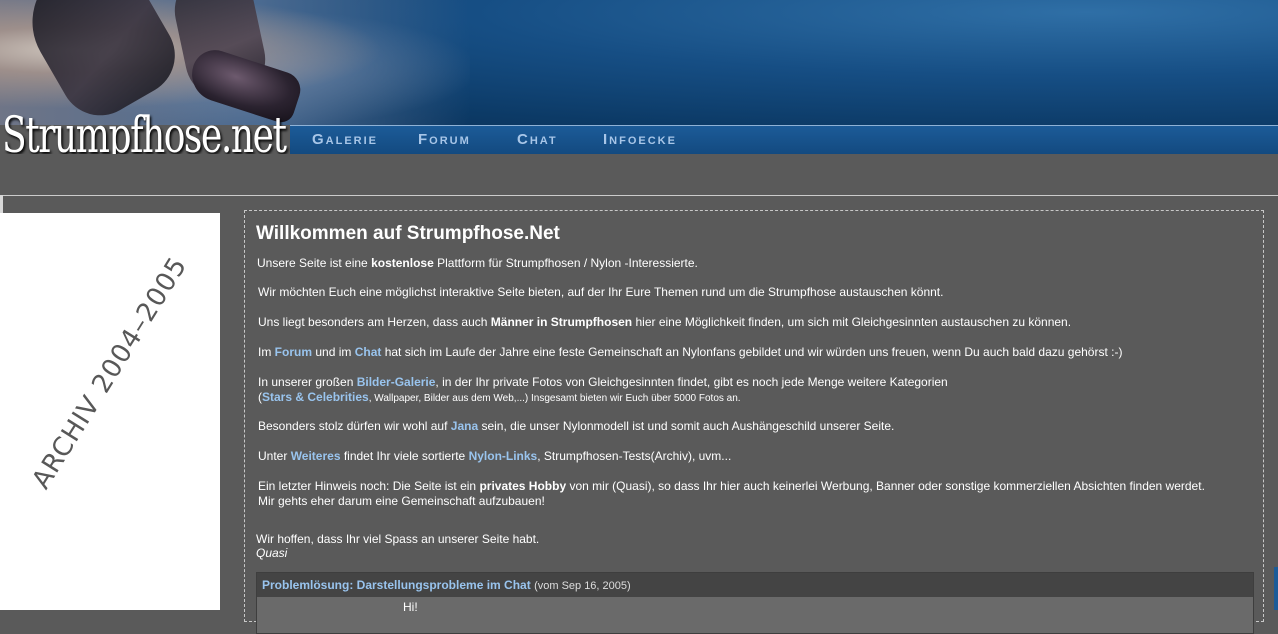  Describe the element at coordinates (354, 426) in the screenshot. I see `text: Besonders stolz dürfen wir wohl auf` at that location.